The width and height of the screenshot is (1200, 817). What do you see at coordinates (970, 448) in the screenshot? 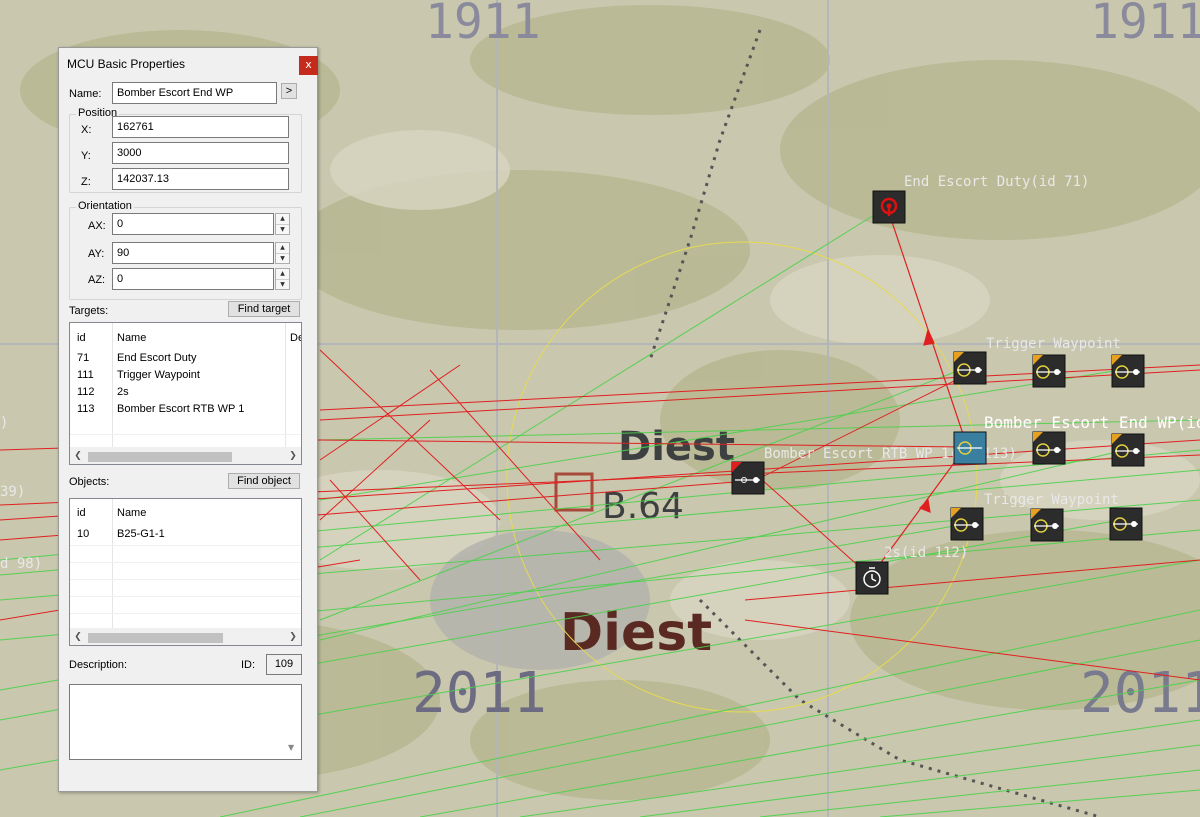
I see `mcu-selected-bomber-end-node` at bounding box center [970, 448].